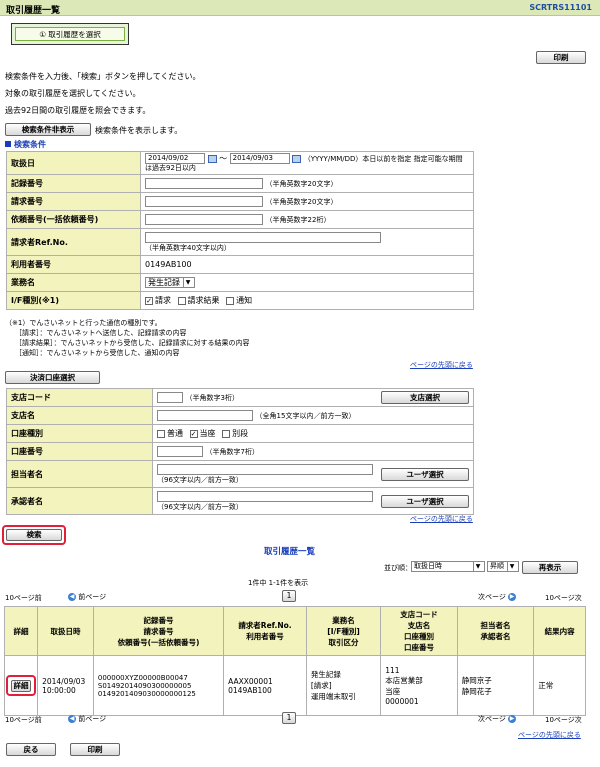 This screenshot has width=600, height=767. I want to click on footnote-1: （※1）でんさいネットと行った通信の種別です。, so click(83, 323).